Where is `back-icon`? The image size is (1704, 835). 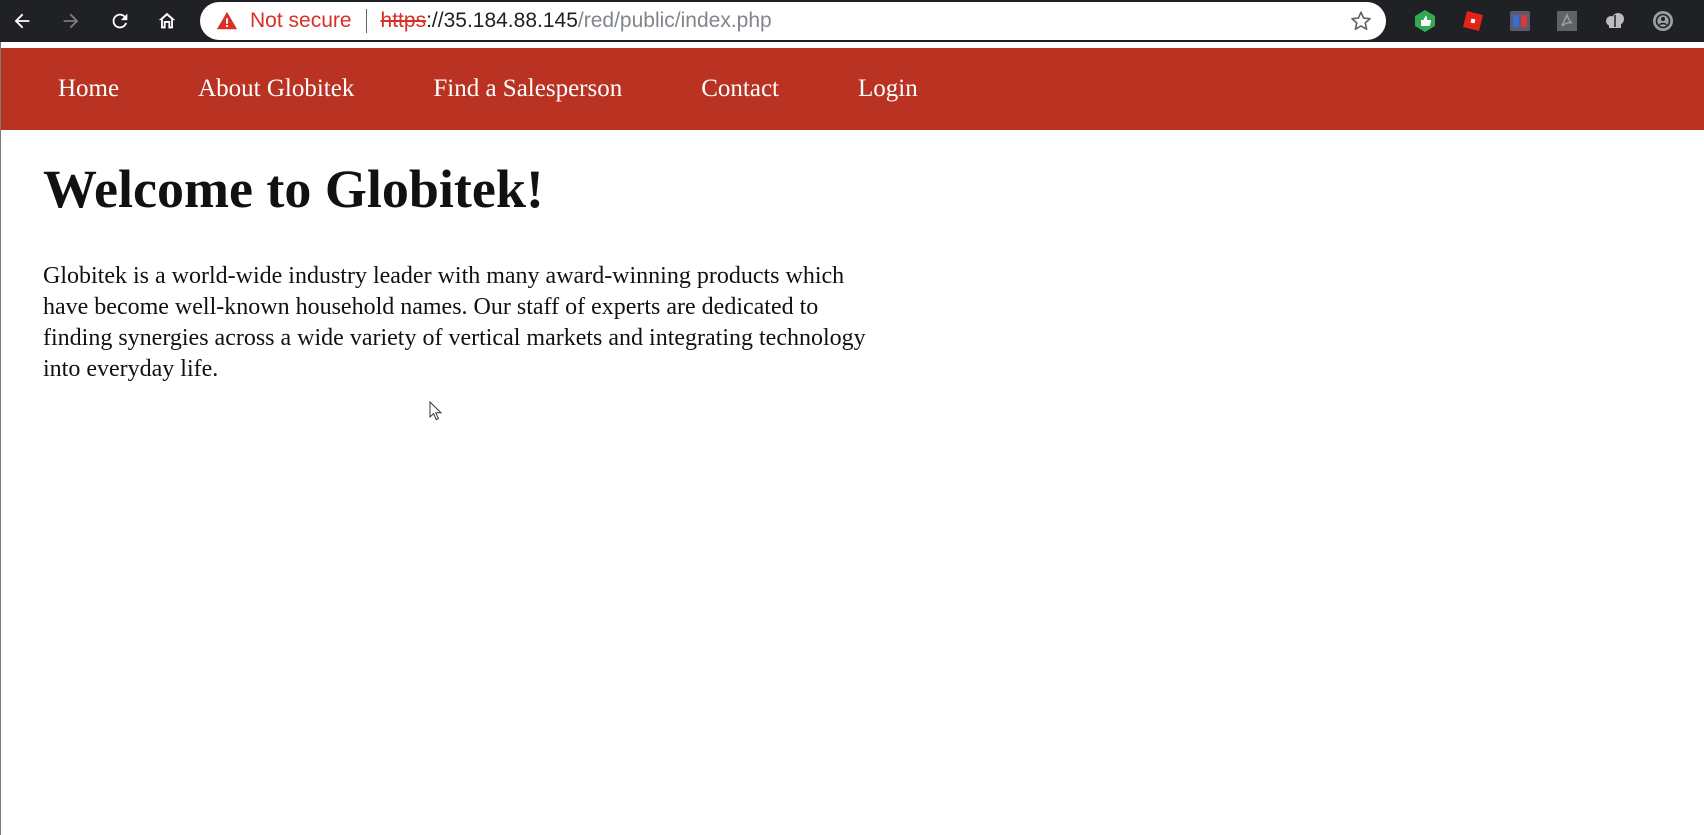
back-icon is located at coordinates (22, 21).